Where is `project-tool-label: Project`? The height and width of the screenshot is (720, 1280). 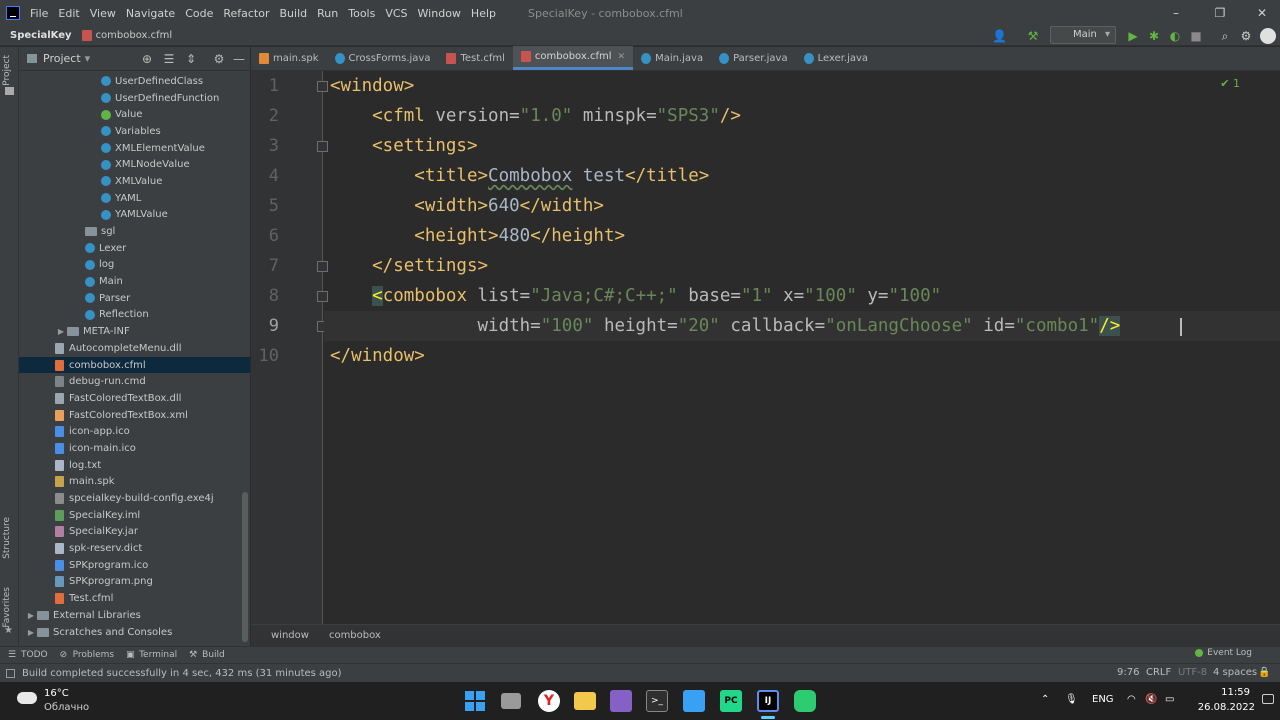
project-tool-label: Project is located at coordinates (7, 70).